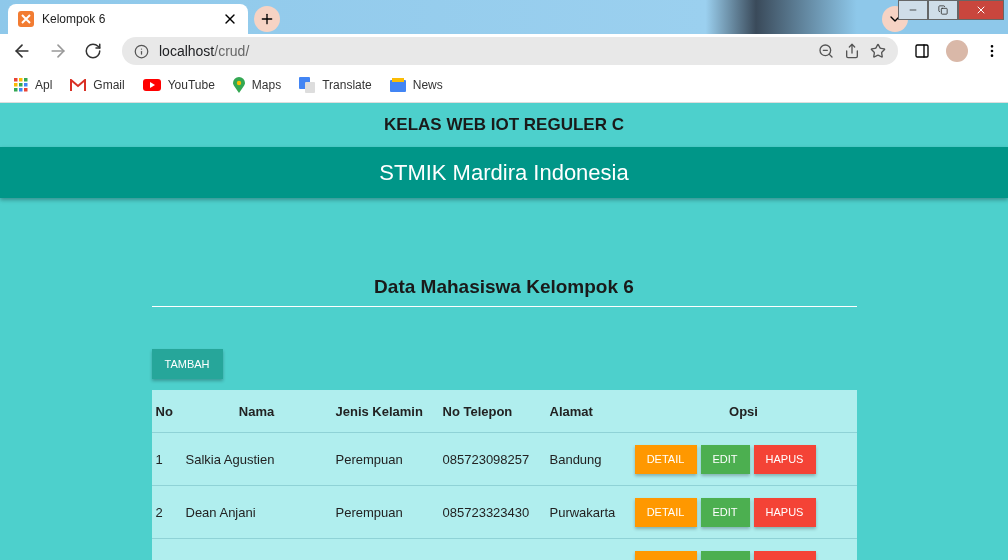 The height and width of the screenshot is (560, 1008). I want to click on table-cell: Salkia Agustien, so click(256, 459).